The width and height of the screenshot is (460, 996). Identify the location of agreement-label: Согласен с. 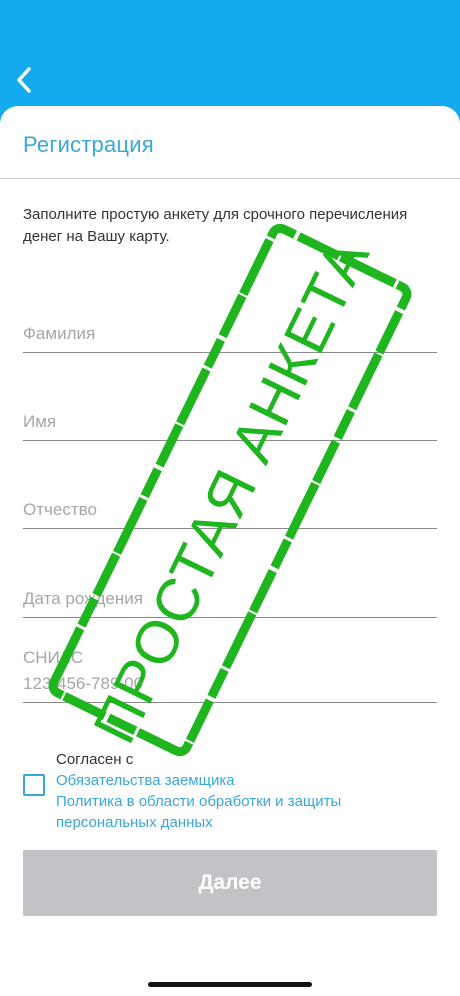
(95, 759).